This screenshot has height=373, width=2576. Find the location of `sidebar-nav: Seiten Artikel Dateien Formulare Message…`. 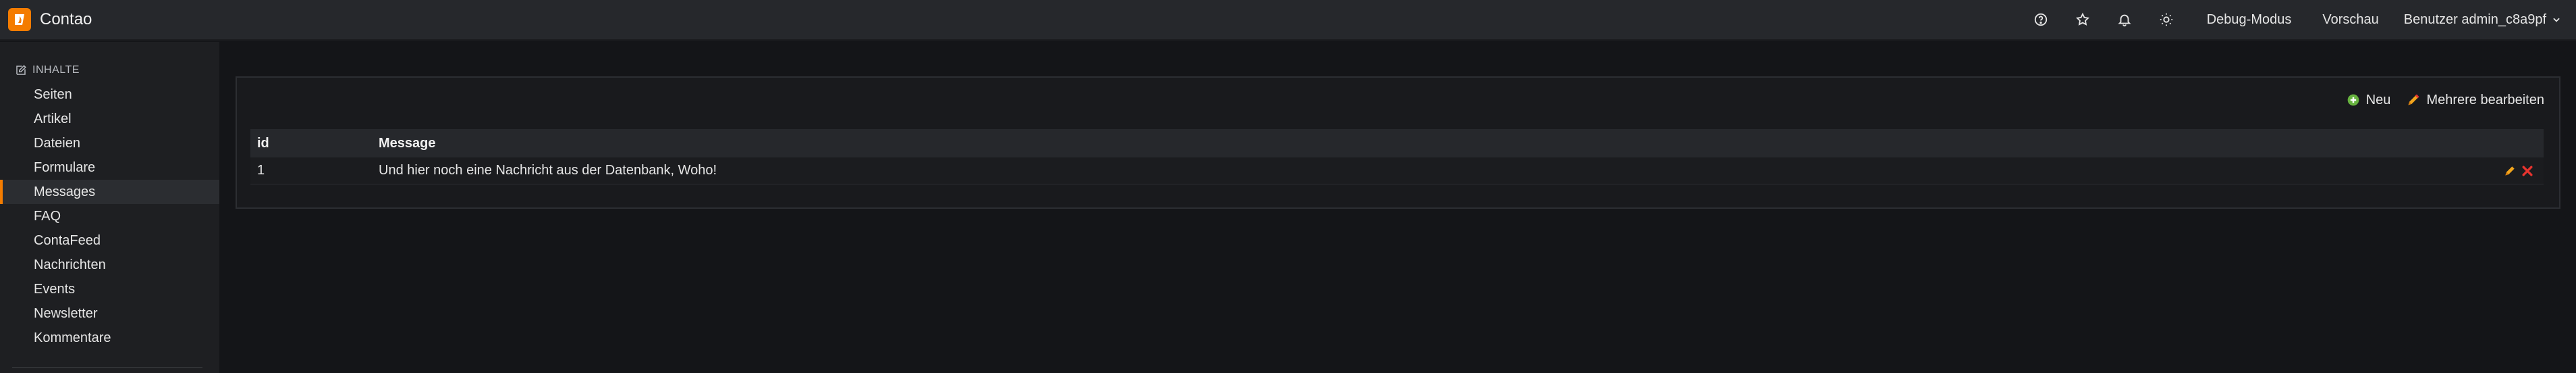

sidebar-nav: Seiten Artikel Dateien Formulare Message… is located at coordinates (110, 216).